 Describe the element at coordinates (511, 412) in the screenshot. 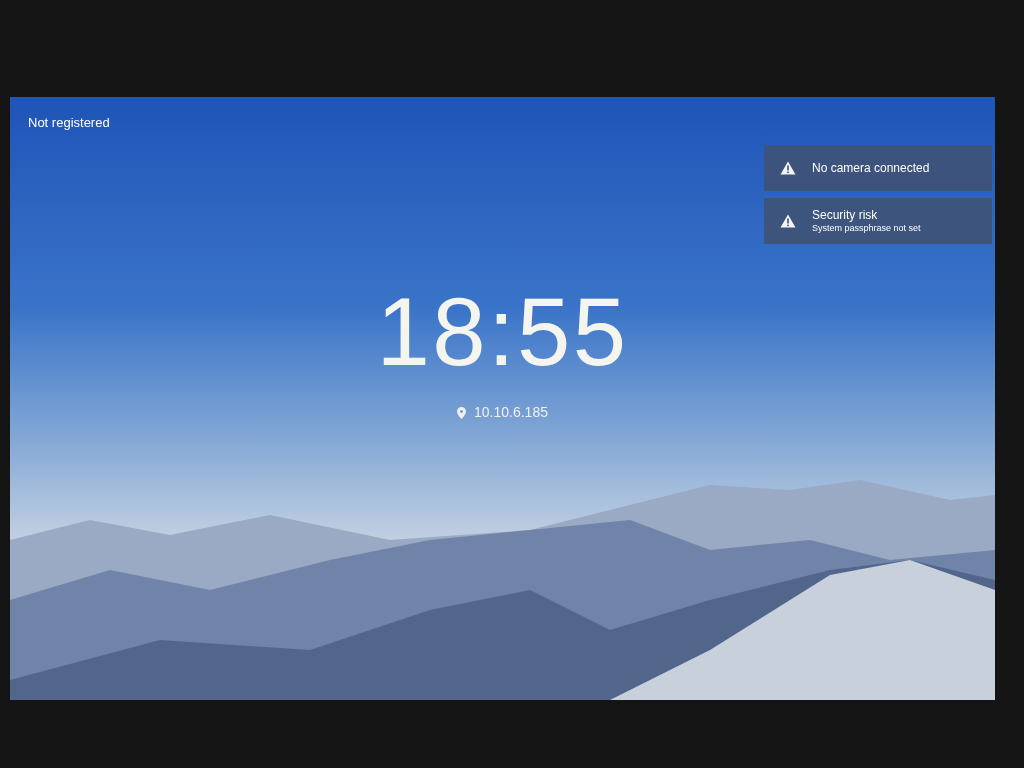

I see `ip-address: 10.10.6.185` at that location.